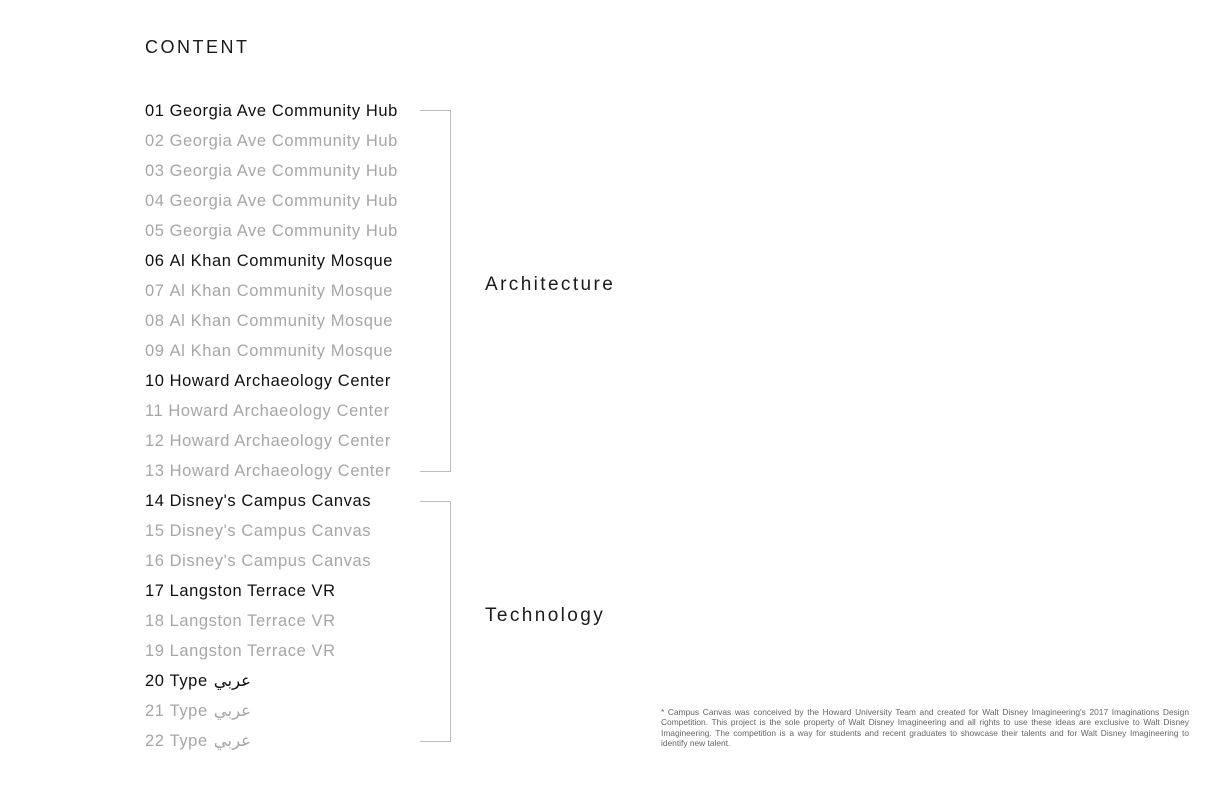 The image size is (1224, 792). What do you see at coordinates (155, 441) in the screenshot?
I see `toc-item-number: 12` at bounding box center [155, 441].